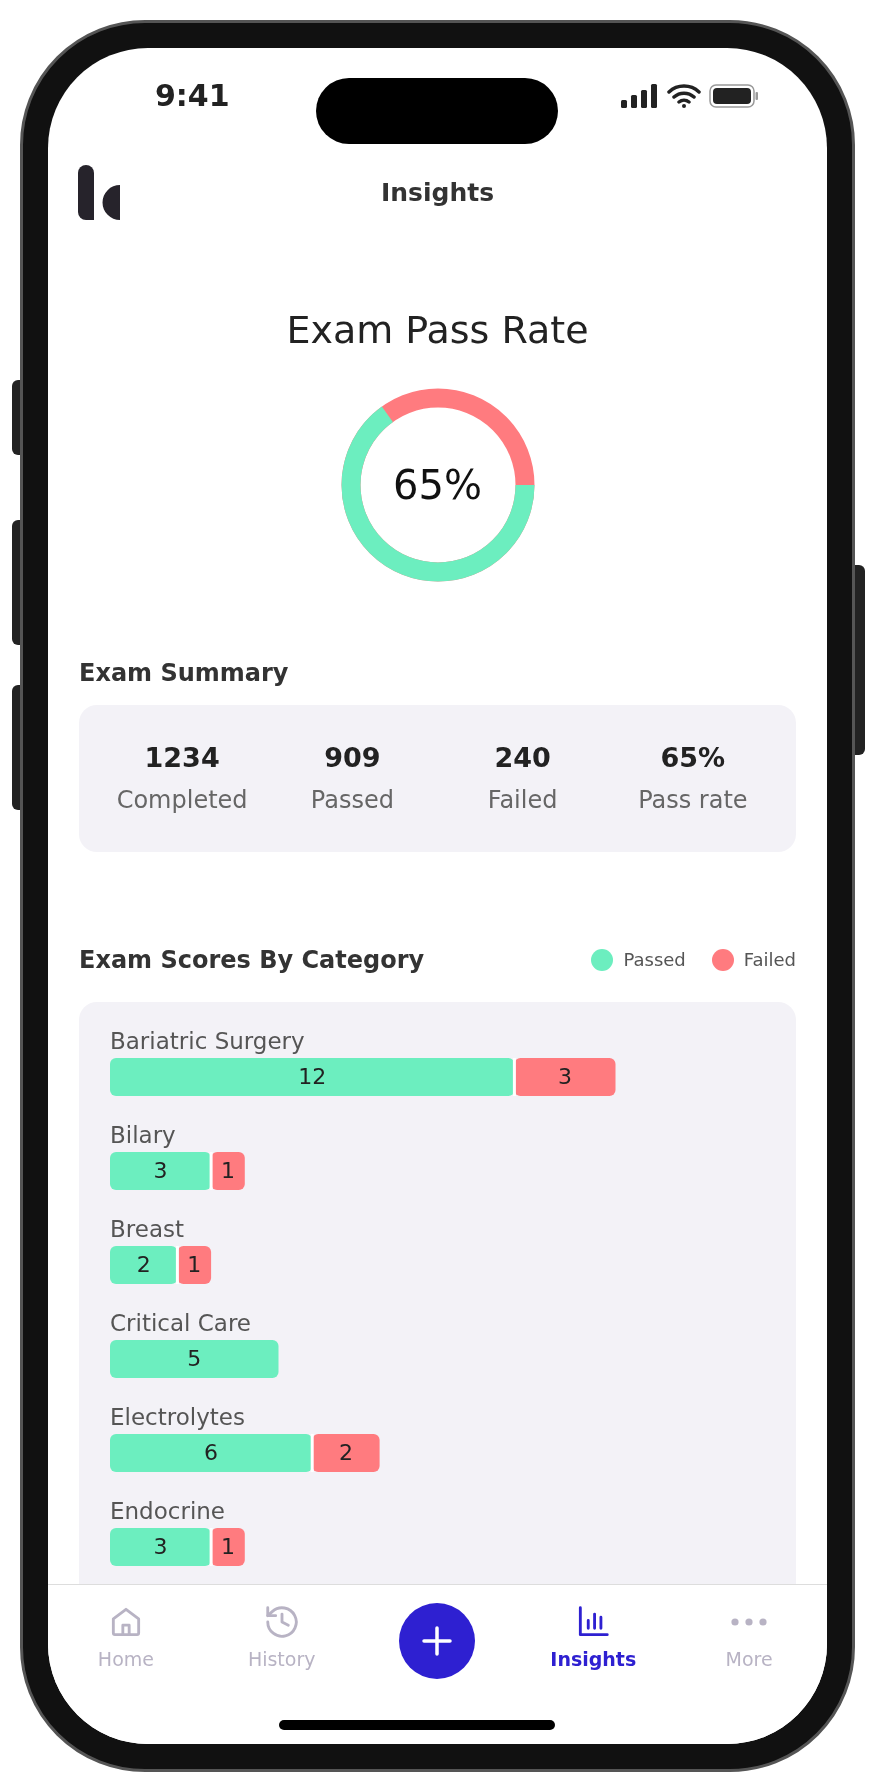  What do you see at coordinates (693, 757) in the screenshot?
I see `stat-value: 65%` at bounding box center [693, 757].